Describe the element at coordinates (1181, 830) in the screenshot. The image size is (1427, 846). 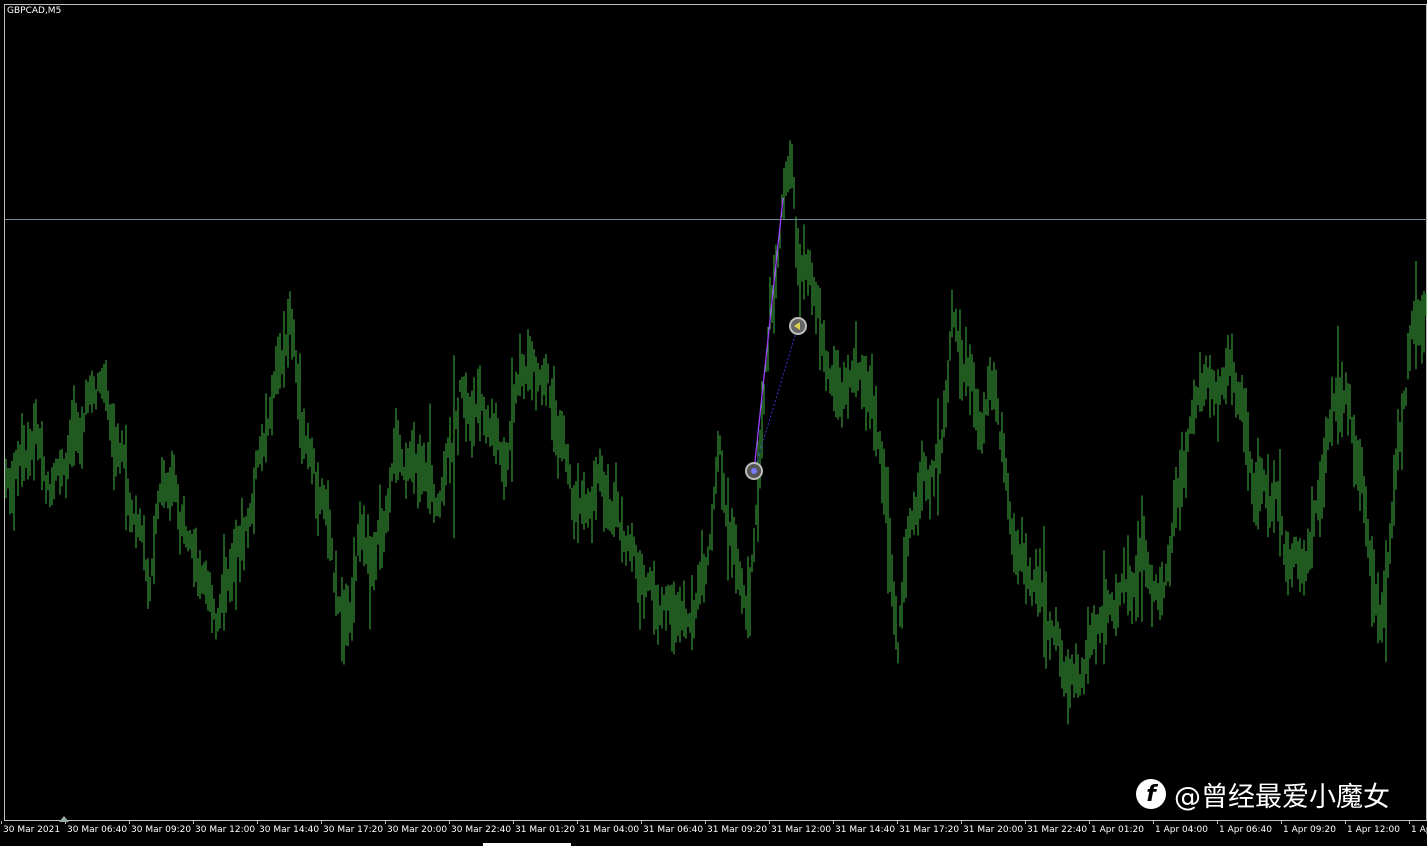
I see `time-axis-label: 1 Apr 04:00` at that location.